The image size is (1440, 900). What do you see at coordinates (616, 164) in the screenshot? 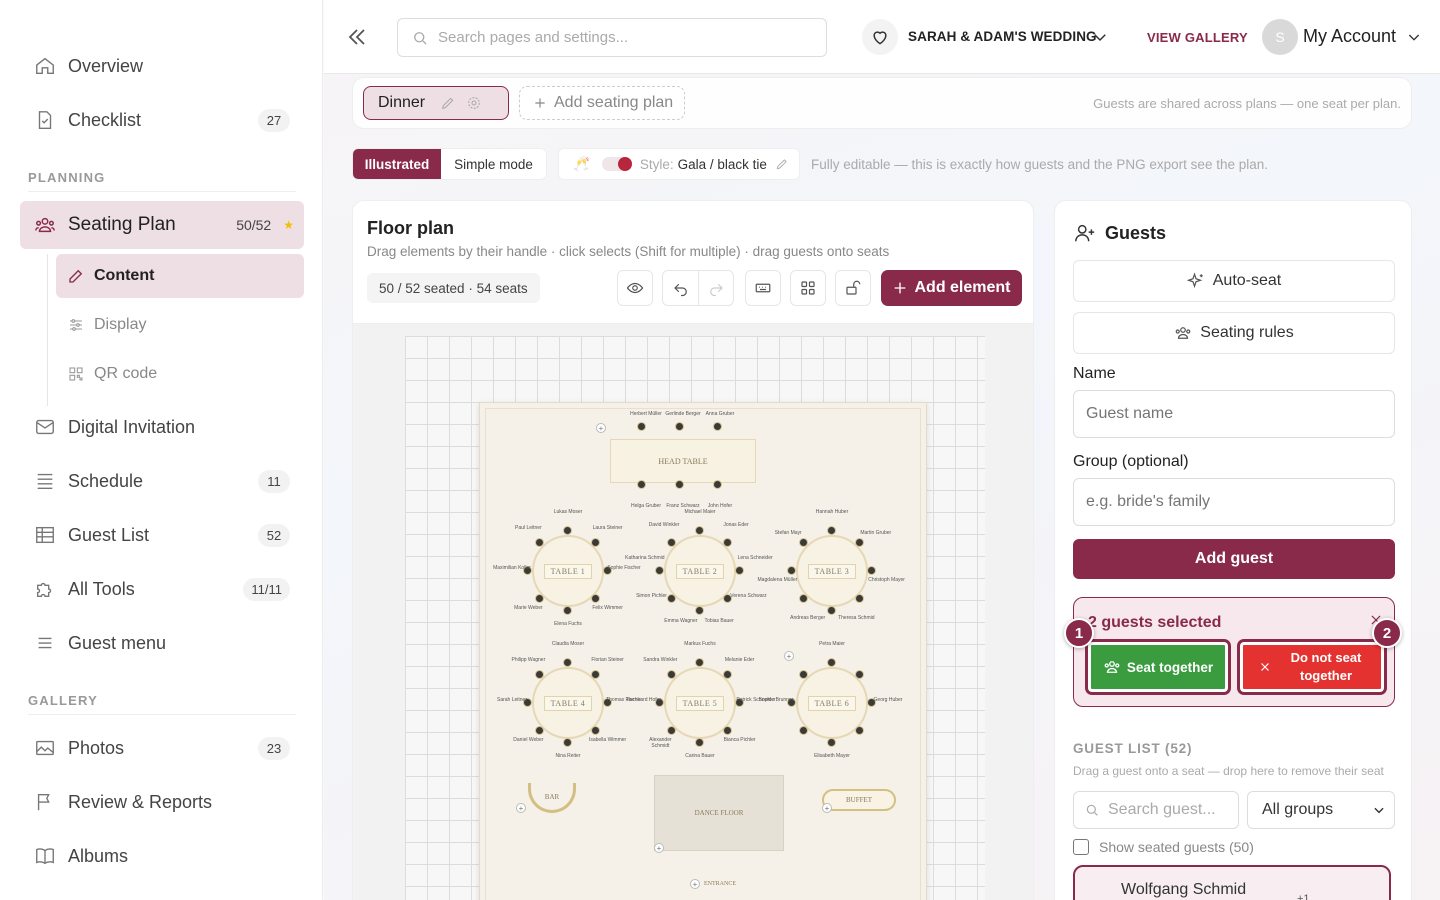
I see `style-toggle` at bounding box center [616, 164].